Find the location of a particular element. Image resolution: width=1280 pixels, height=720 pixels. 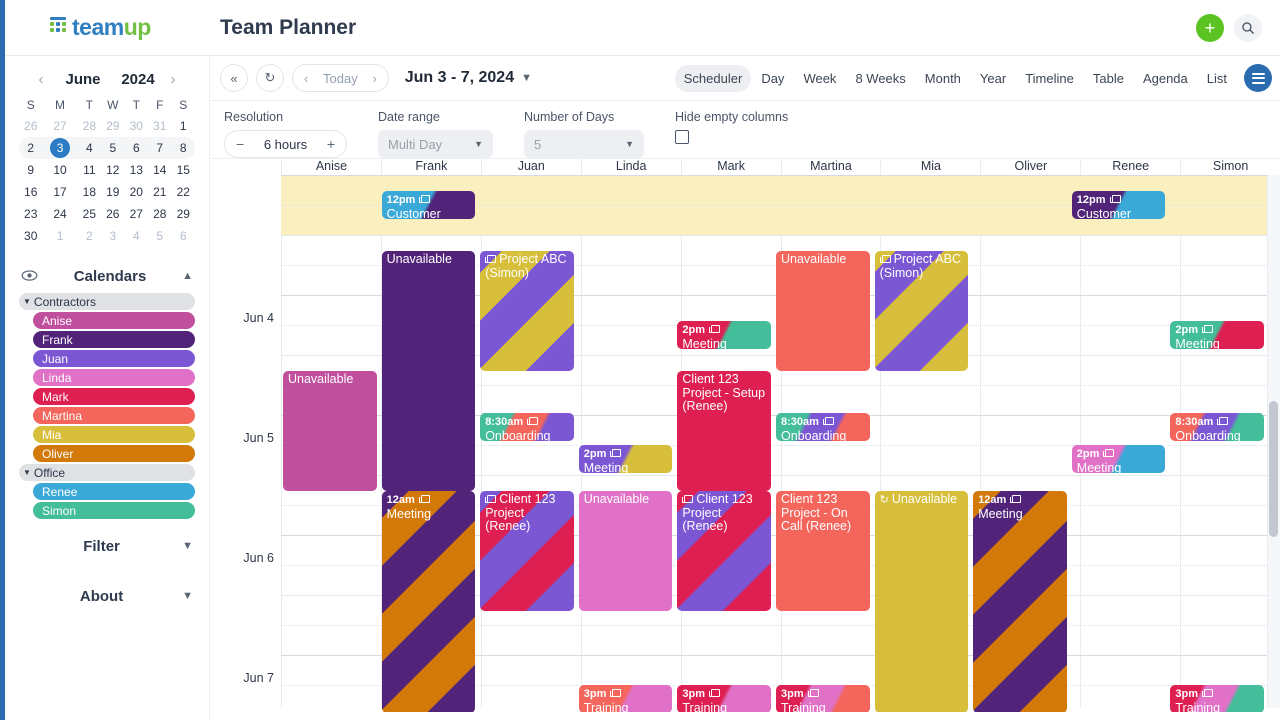

resolution-decrease-button: − is located at coordinates (240, 144).